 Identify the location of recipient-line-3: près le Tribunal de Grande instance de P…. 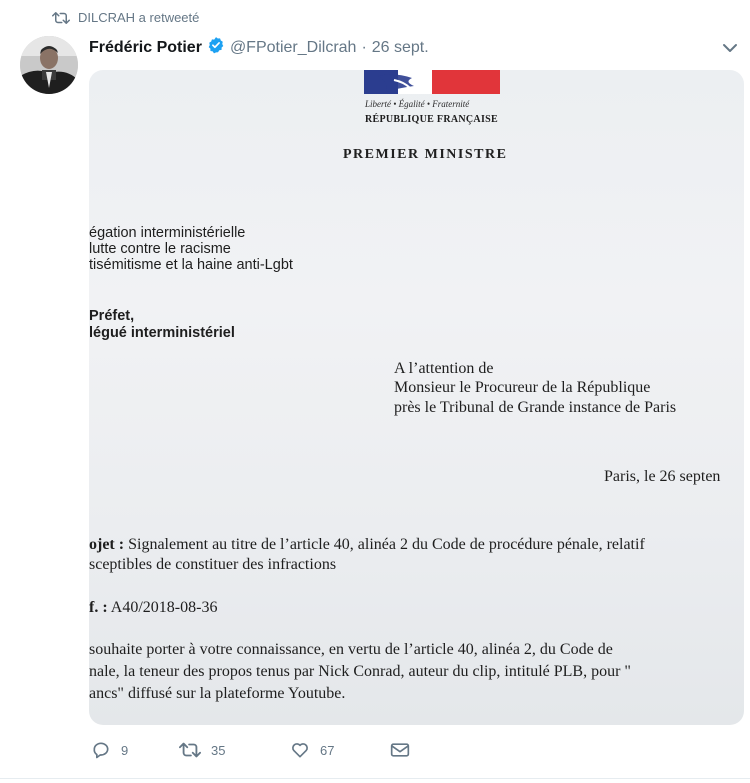
(535, 407).